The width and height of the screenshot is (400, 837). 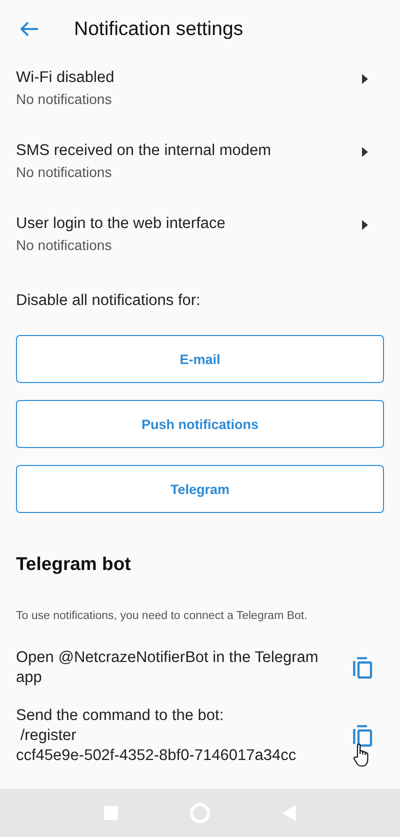 What do you see at coordinates (73, 563) in the screenshot?
I see `section-heading: Telegram bot` at bounding box center [73, 563].